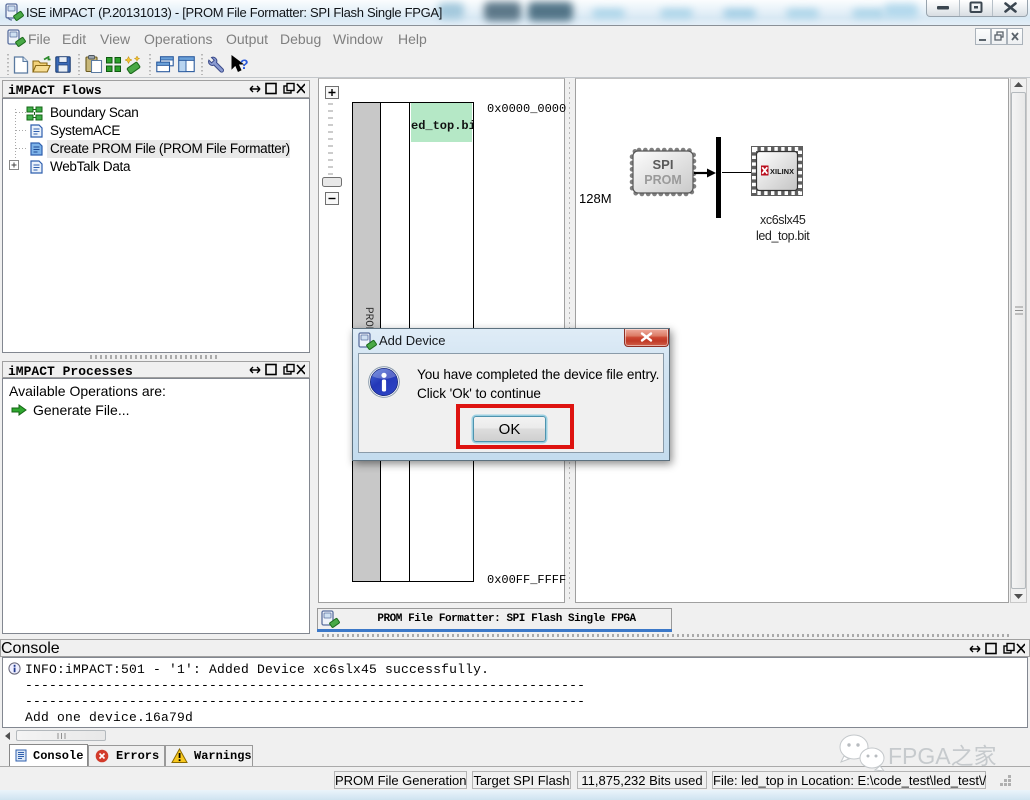 Image resolution: width=1030 pixels, height=800 pixels. I want to click on svg-text: PROM, so click(663, 180).